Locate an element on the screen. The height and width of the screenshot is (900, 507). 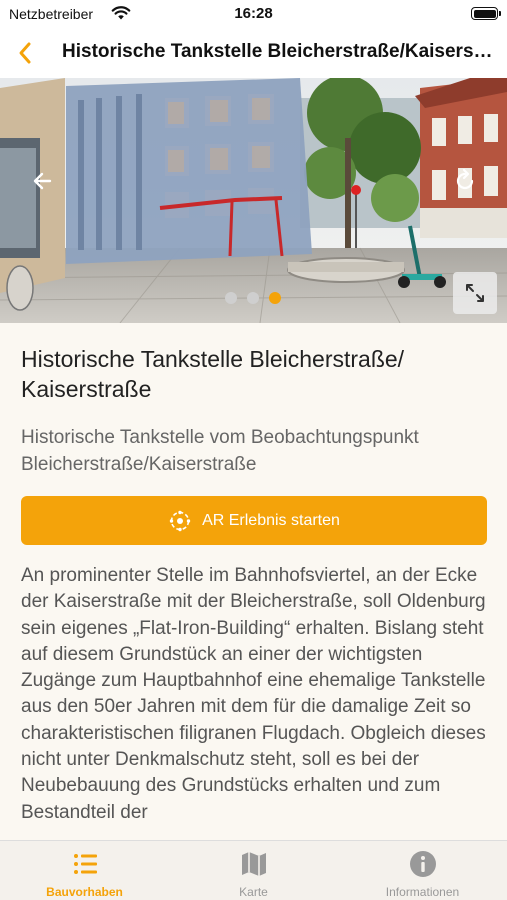
clock: 16:28 is located at coordinates (253, 13).